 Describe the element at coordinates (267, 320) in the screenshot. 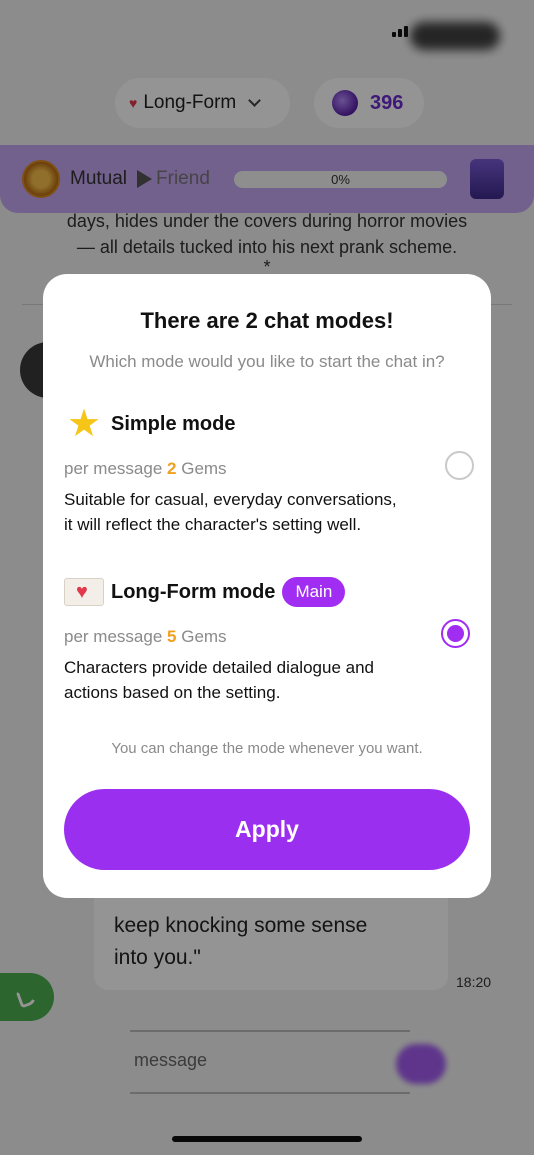

I see `dialog-title: There are 2 chat modes!` at that location.